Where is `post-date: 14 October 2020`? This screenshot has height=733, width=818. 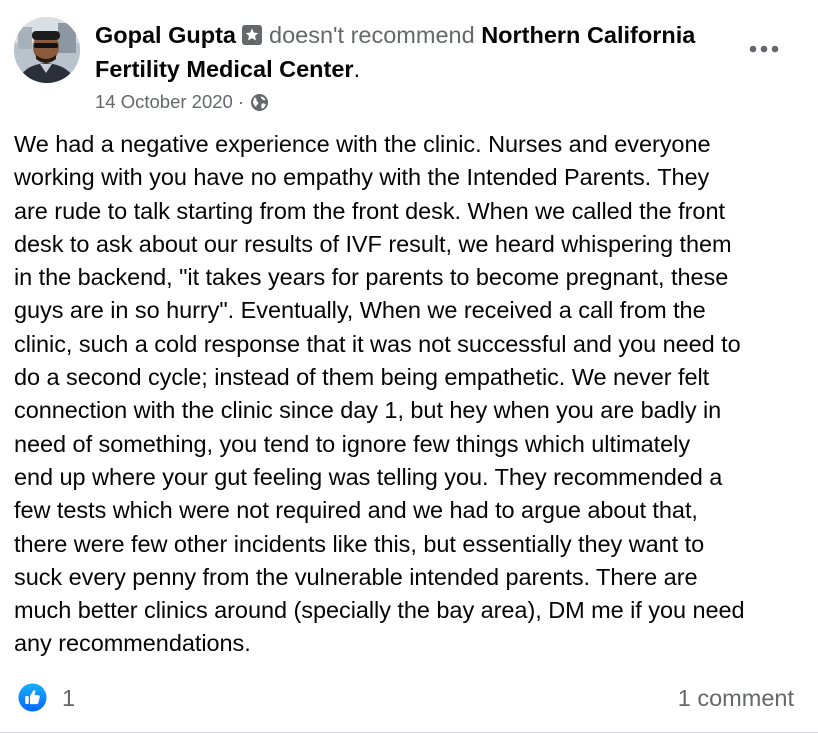 post-date: 14 October 2020 is located at coordinates (164, 102).